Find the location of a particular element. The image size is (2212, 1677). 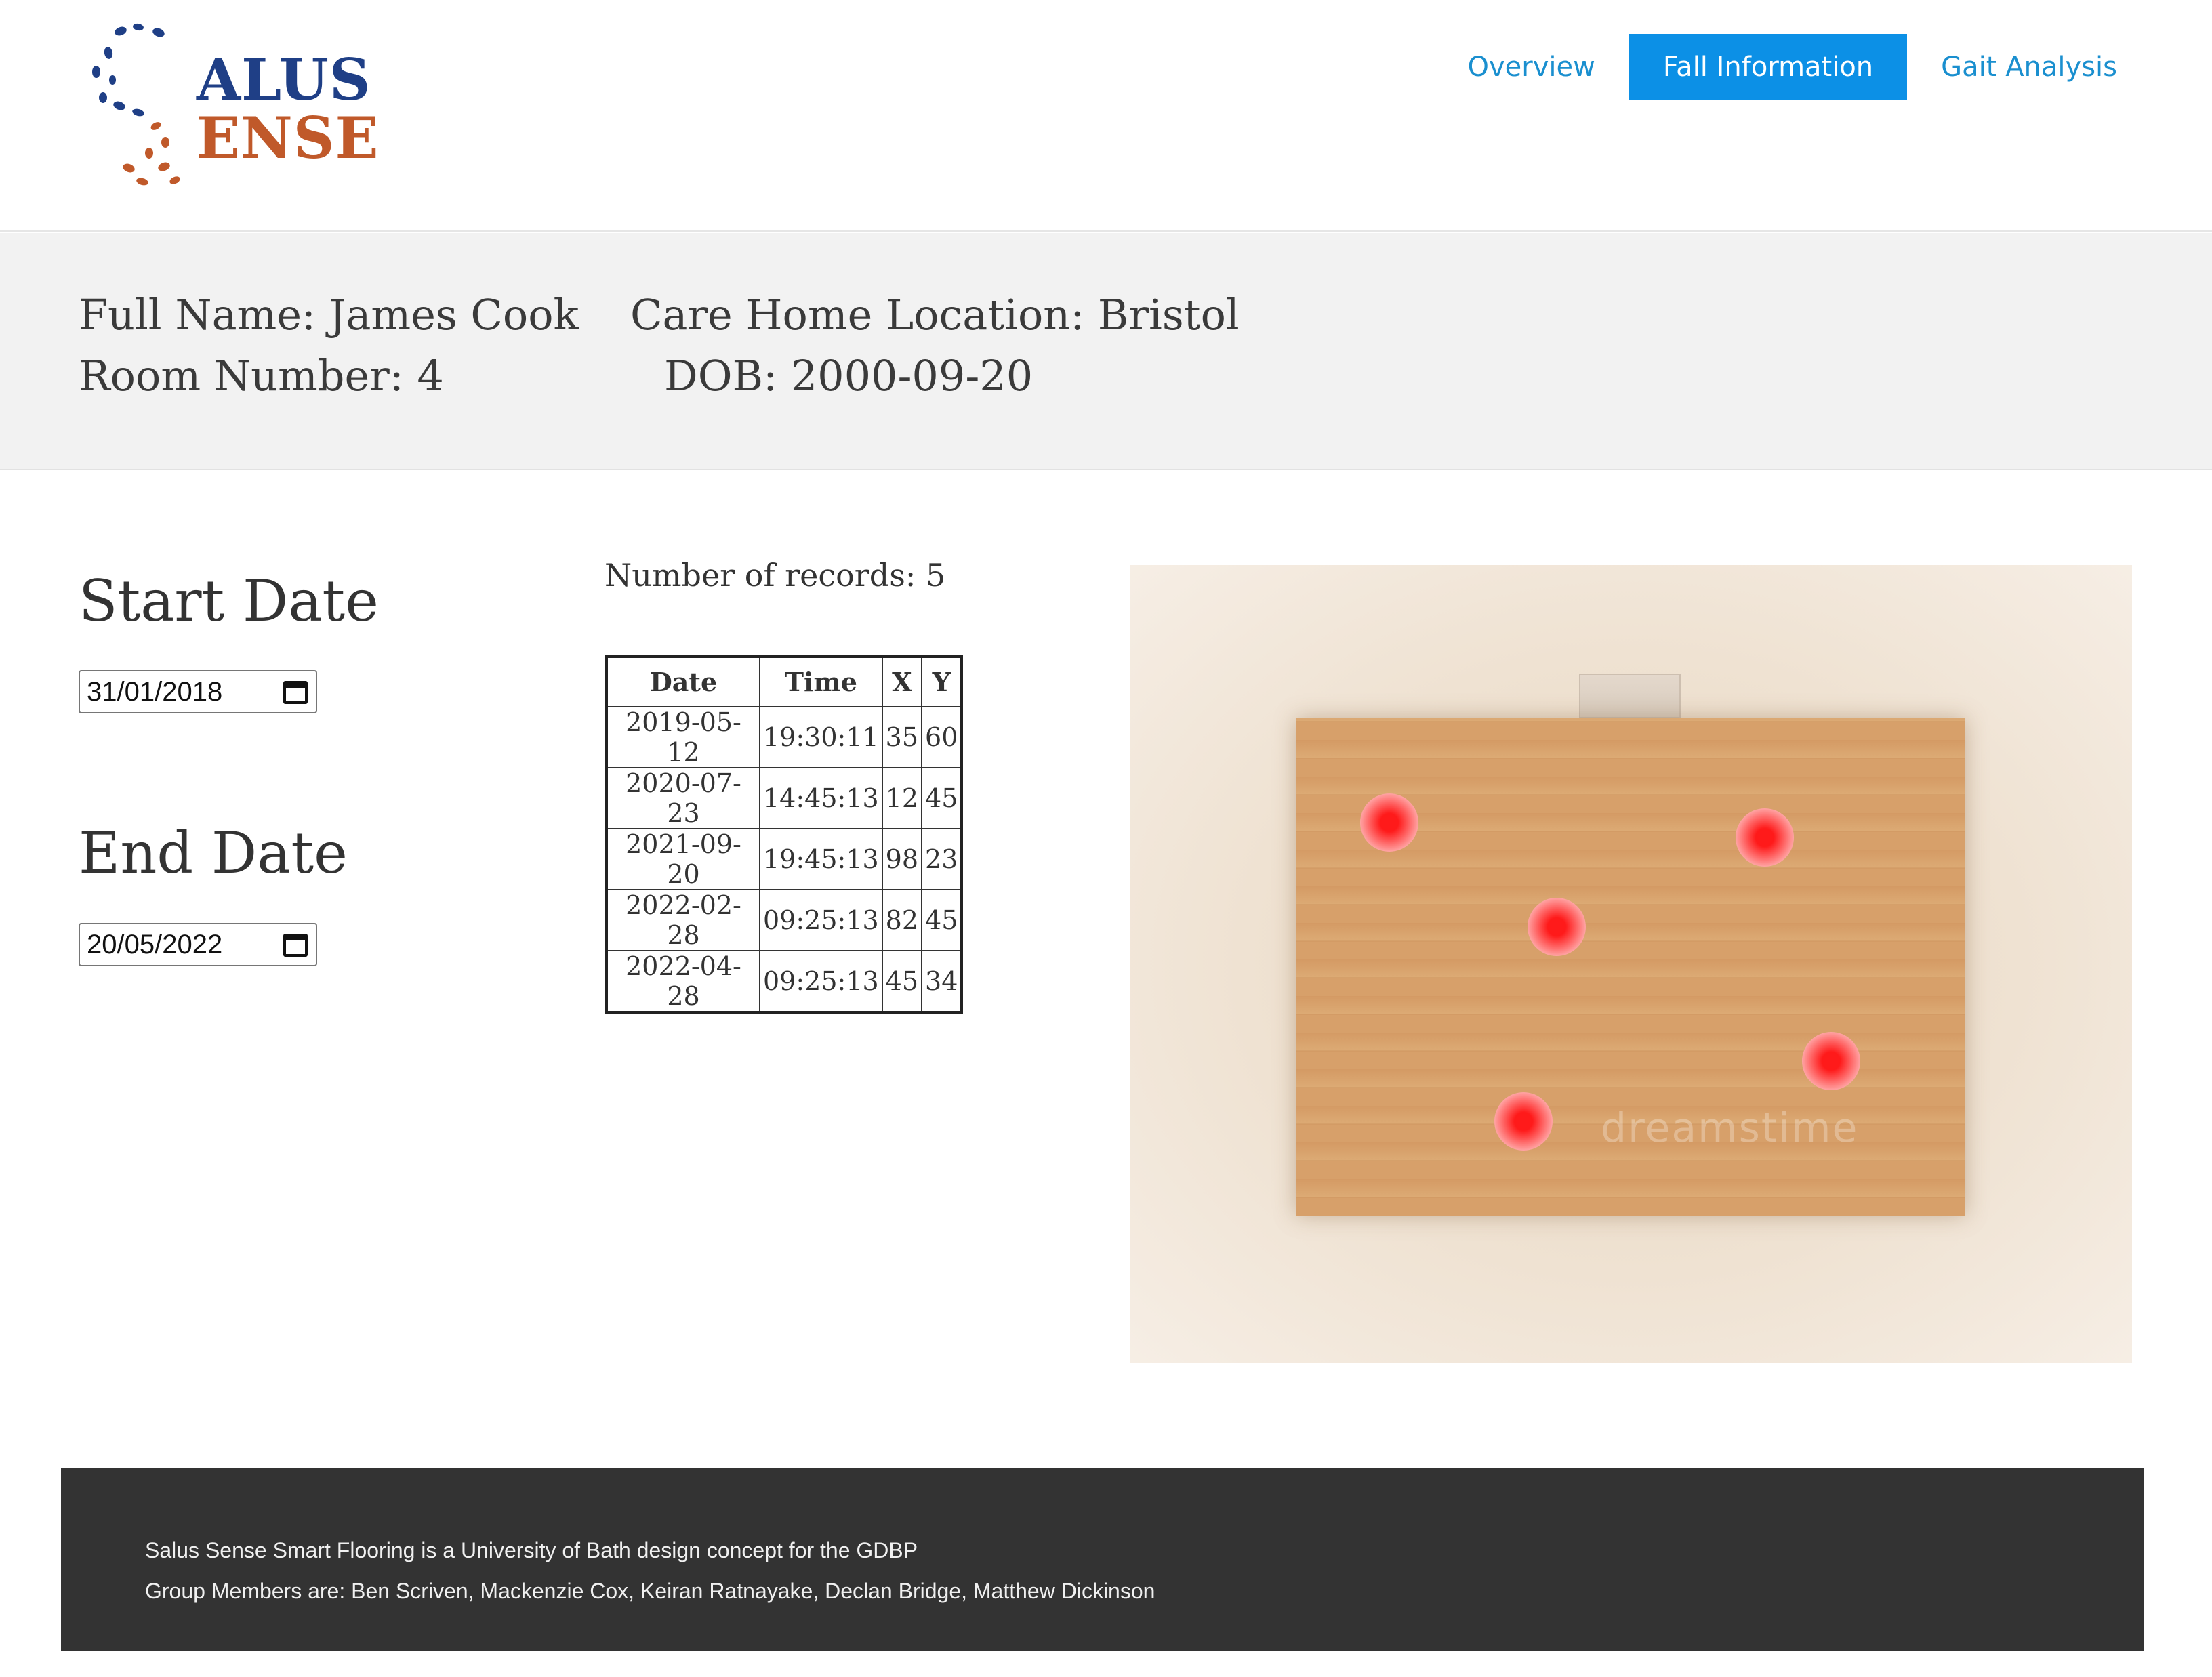

nav-fall-information: Fall Information is located at coordinates (1768, 67).